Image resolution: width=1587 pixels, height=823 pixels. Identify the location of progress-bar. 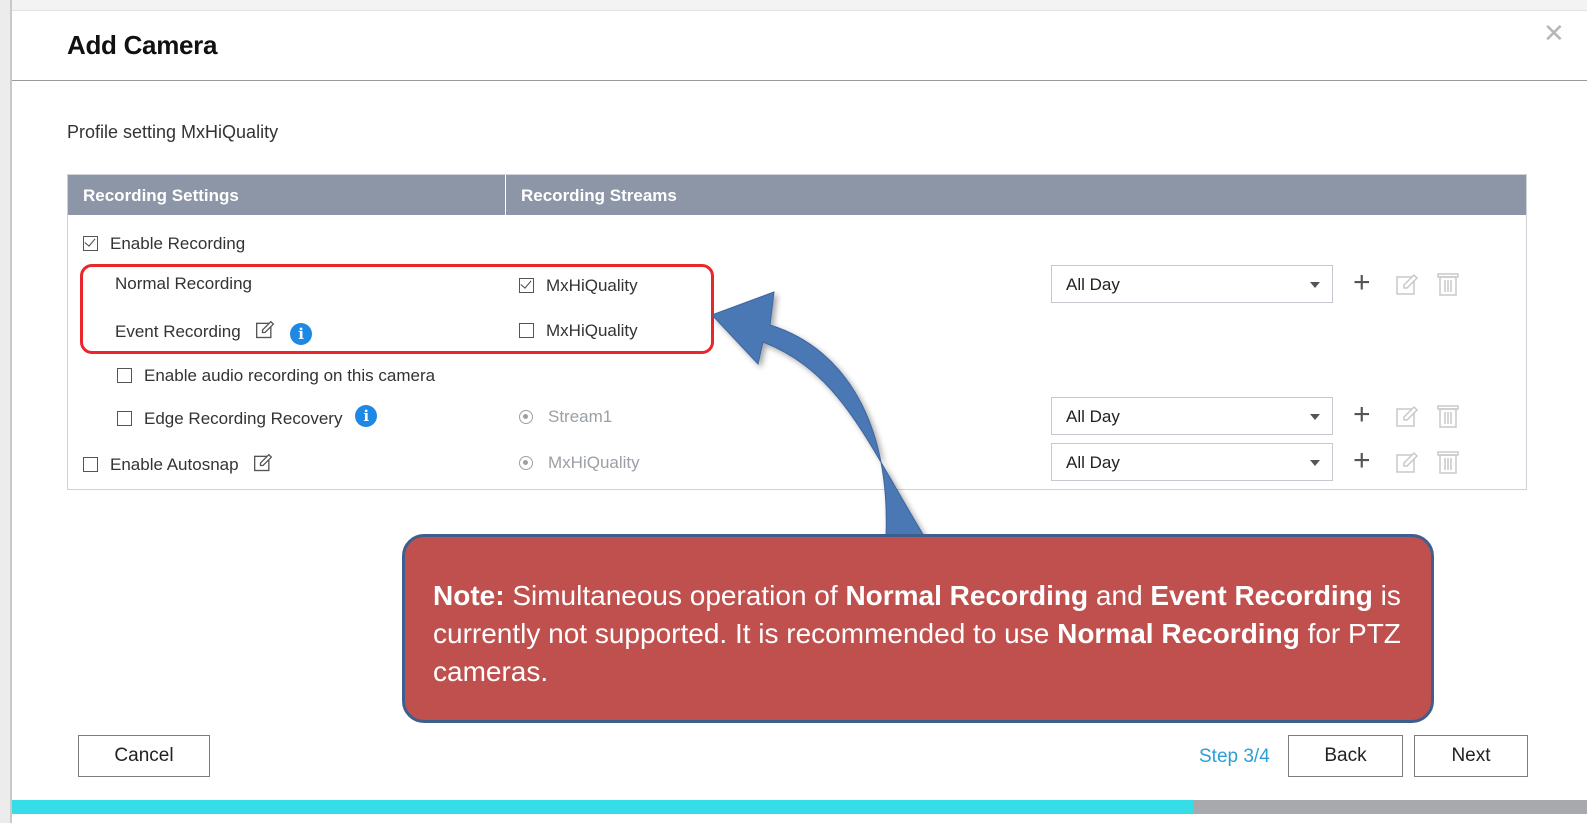
(799, 807).